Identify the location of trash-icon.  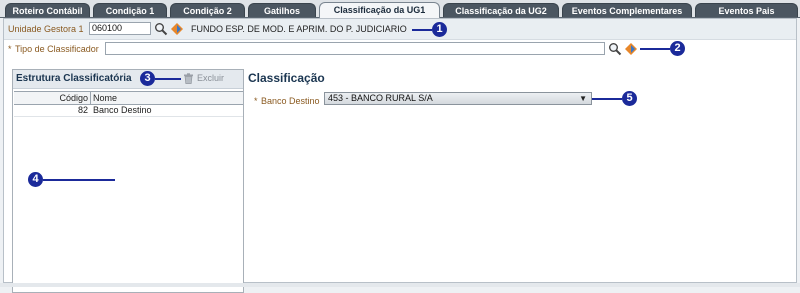
(188, 78).